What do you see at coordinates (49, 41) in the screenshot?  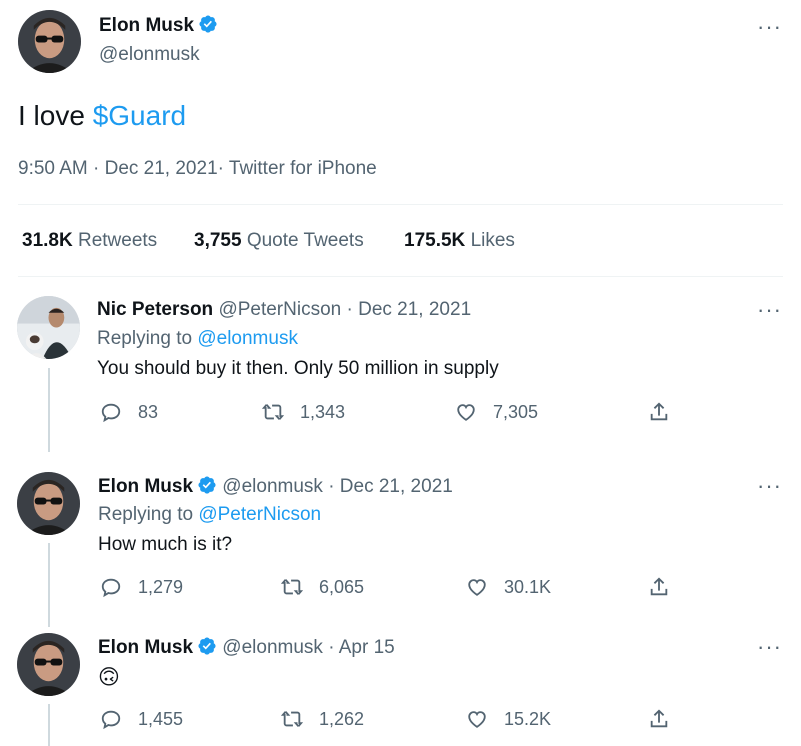 I see `main-author-avatar` at bounding box center [49, 41].